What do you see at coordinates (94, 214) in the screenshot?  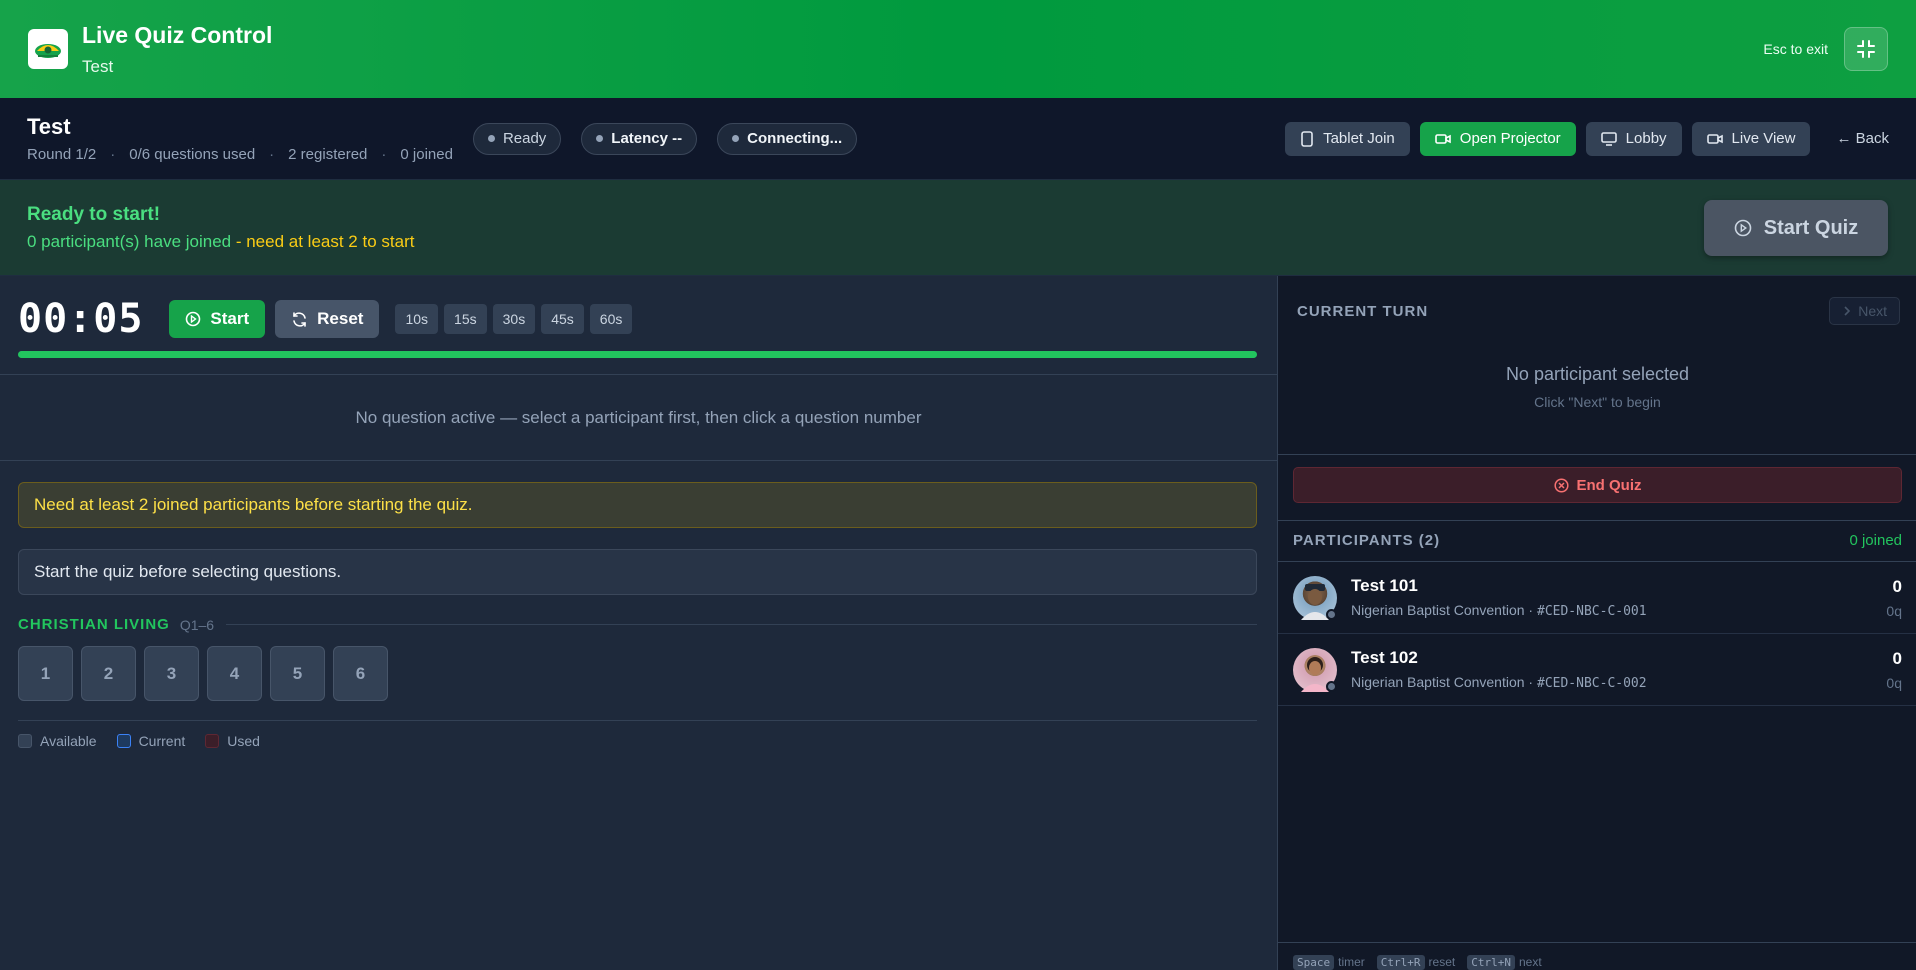 I see `ready-heading: Ready to start!` at bounding box center [94, 214].